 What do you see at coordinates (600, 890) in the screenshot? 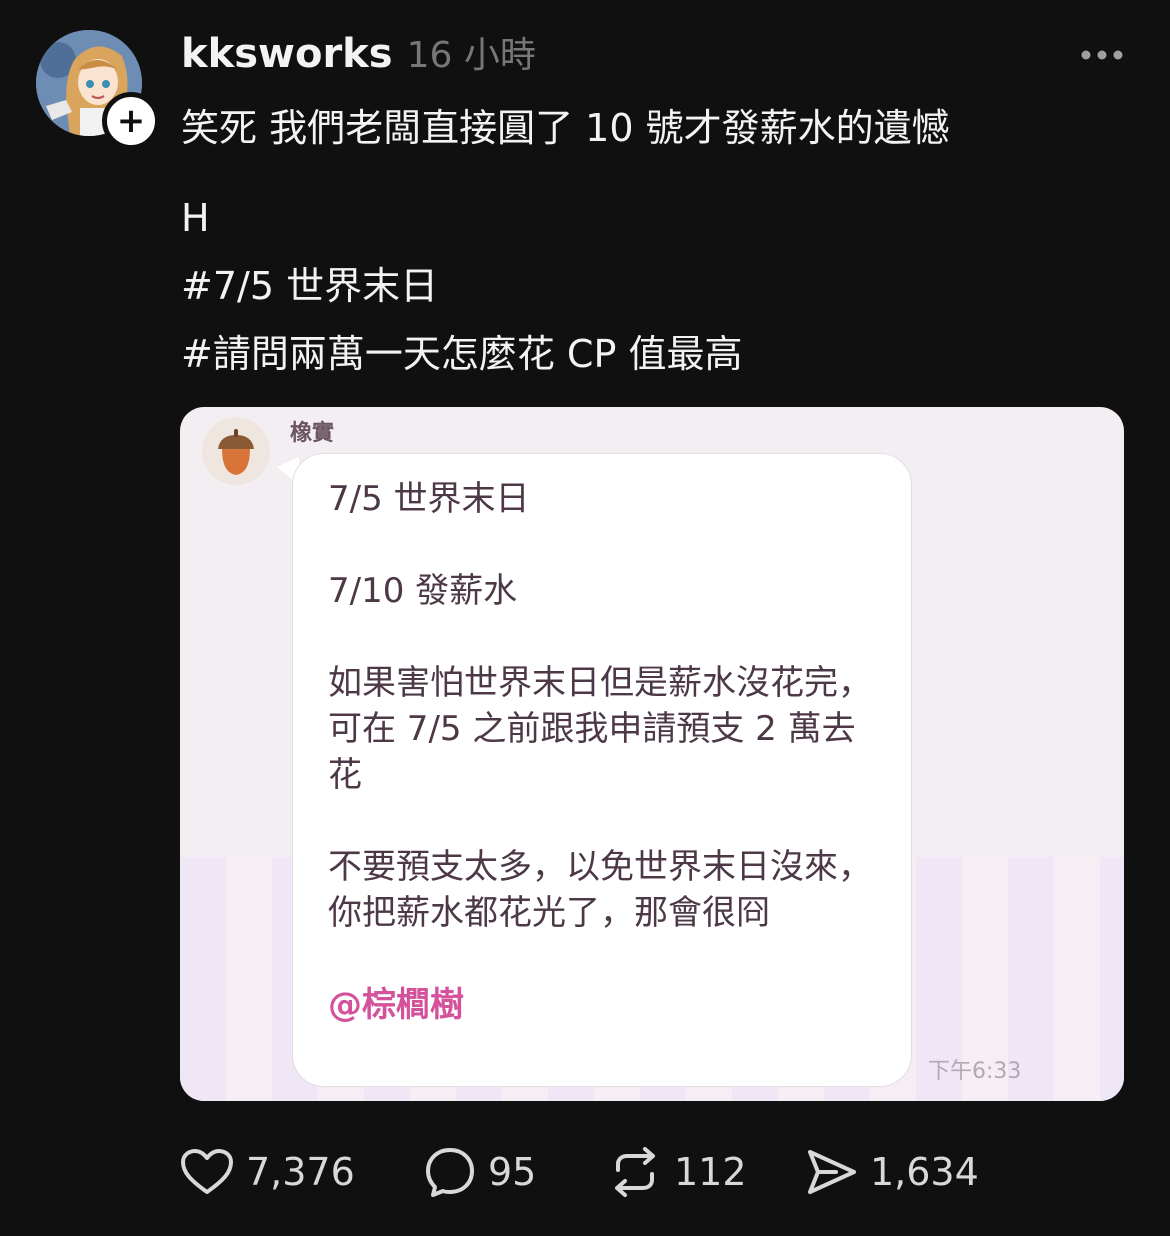
I see `chat-message-paragraph: 不要預支太多，以免世界末日沒來，你把薪水都花光了，那會很冏` at bounding box center [600, 890].